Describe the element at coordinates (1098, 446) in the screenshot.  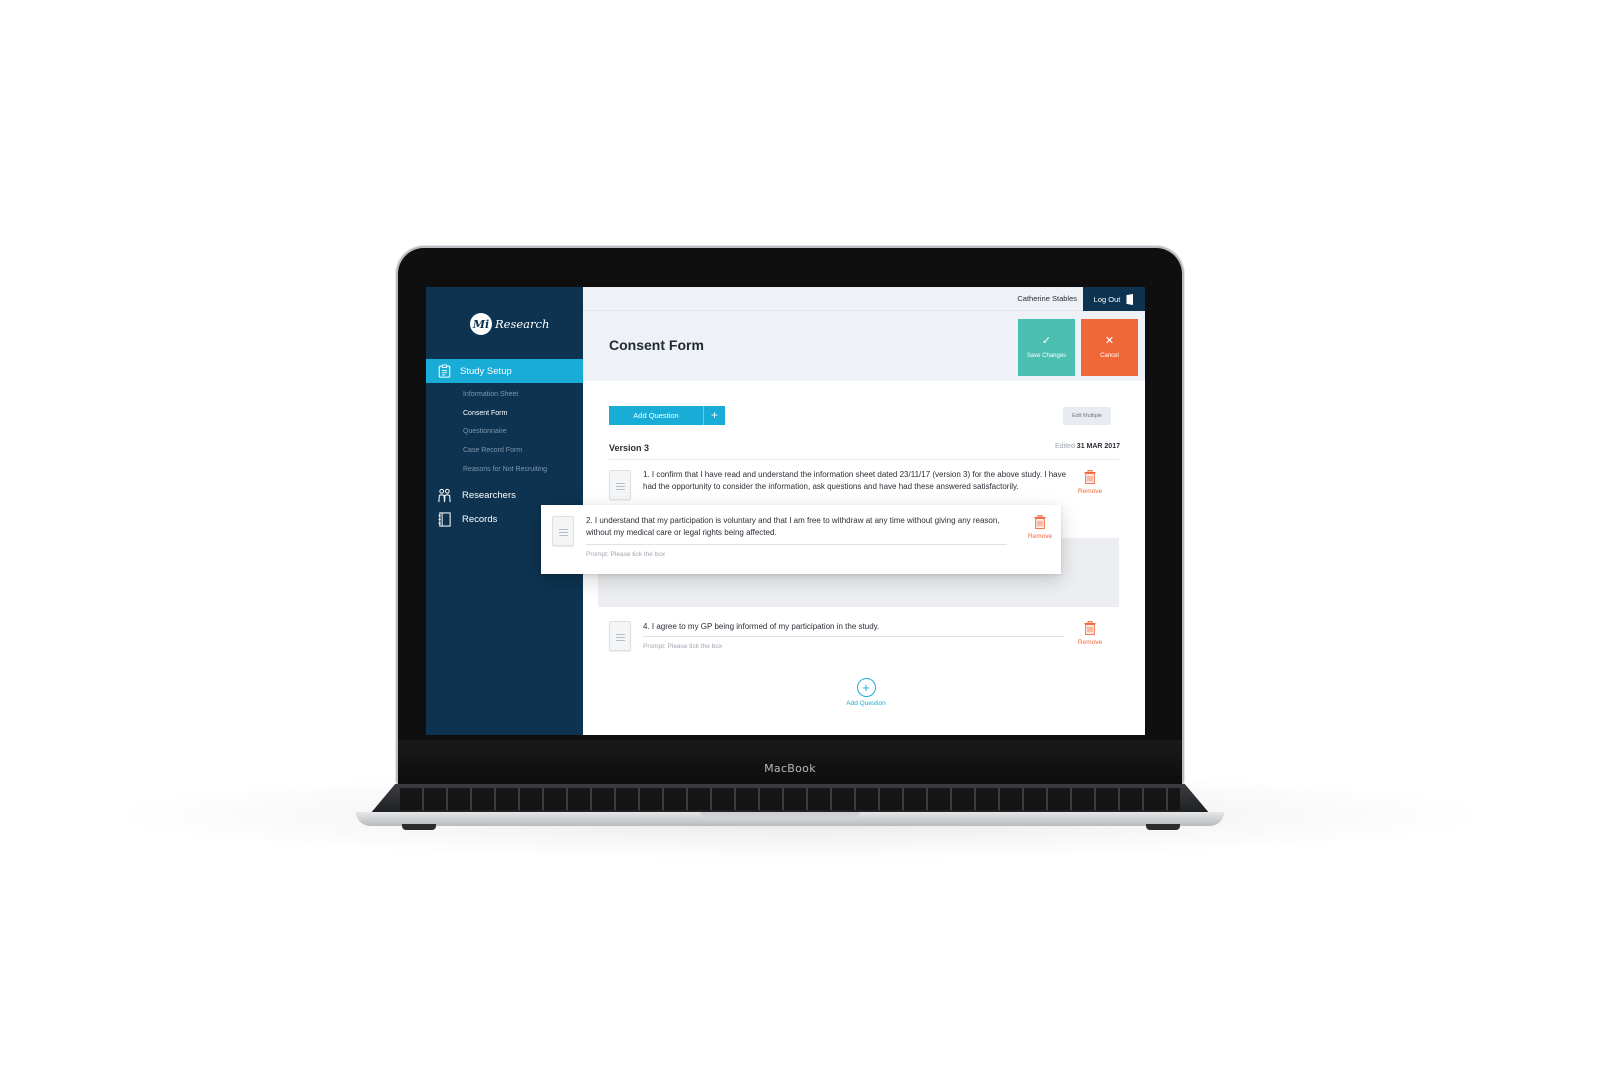
I see `edited-date-value: 31 MAR 2017` at that location.